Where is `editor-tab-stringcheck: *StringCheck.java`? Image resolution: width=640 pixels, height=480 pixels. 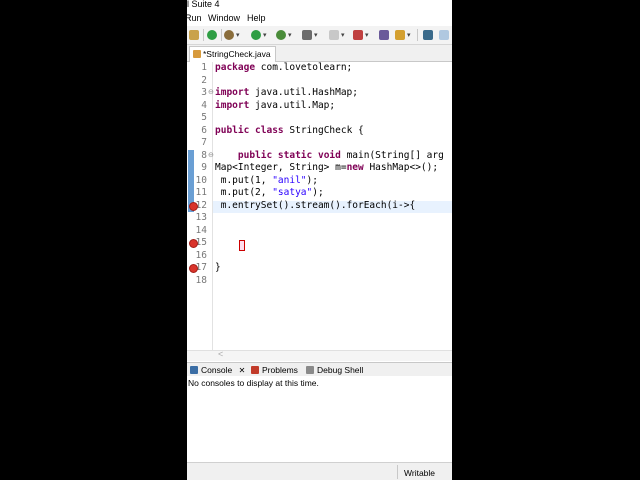
editor-tab-stringcheck: *StringCheck.java is located at coordinates (232, 54).